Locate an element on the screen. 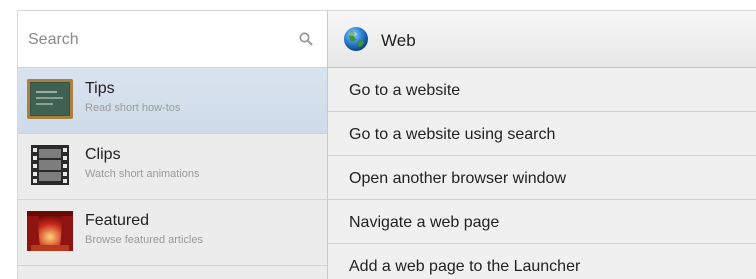 The height and width of the screenshot is (279, 756). topic-row-label: Open another browser window is located at coordinates (458, 178).